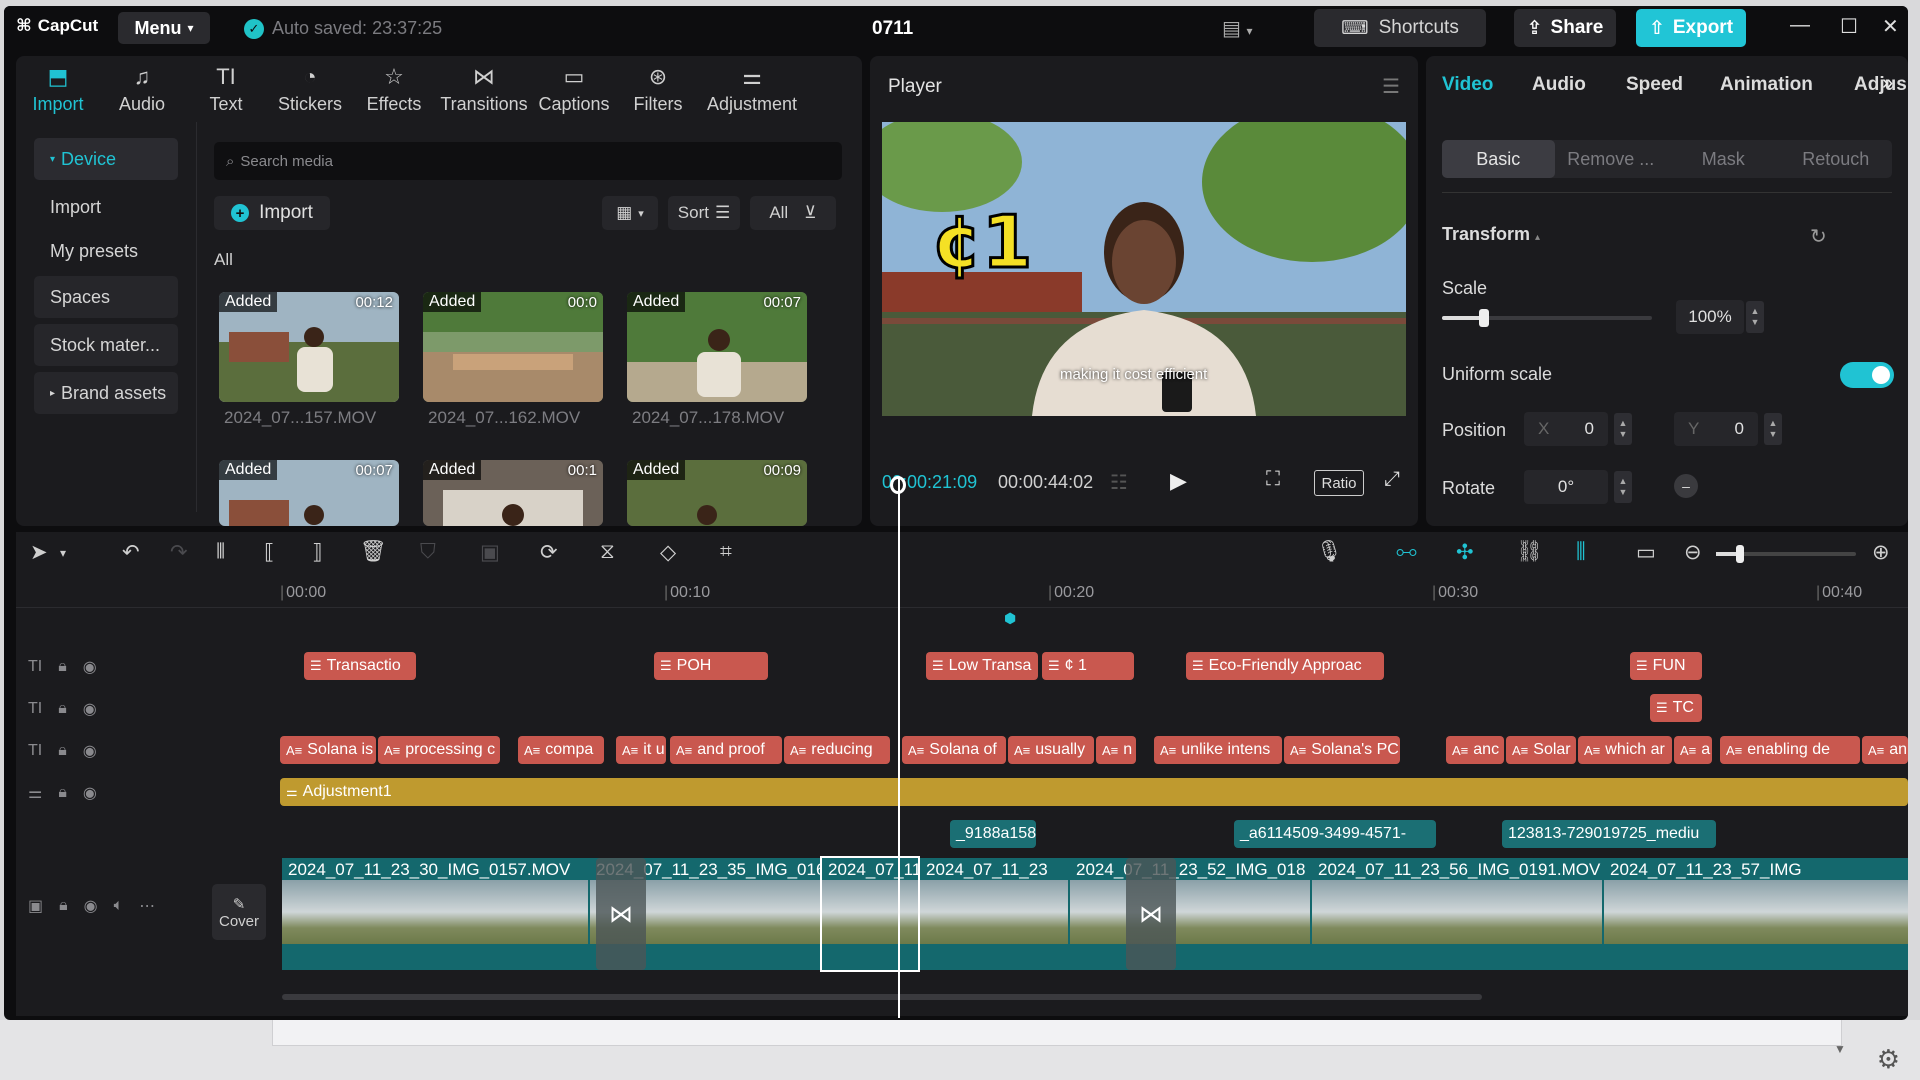 This screenshot has width=1920, height=1080. Describe the element at coordinates (1880, 85) in the screenshot. I see `tab-adjust: Adjus` at that location.